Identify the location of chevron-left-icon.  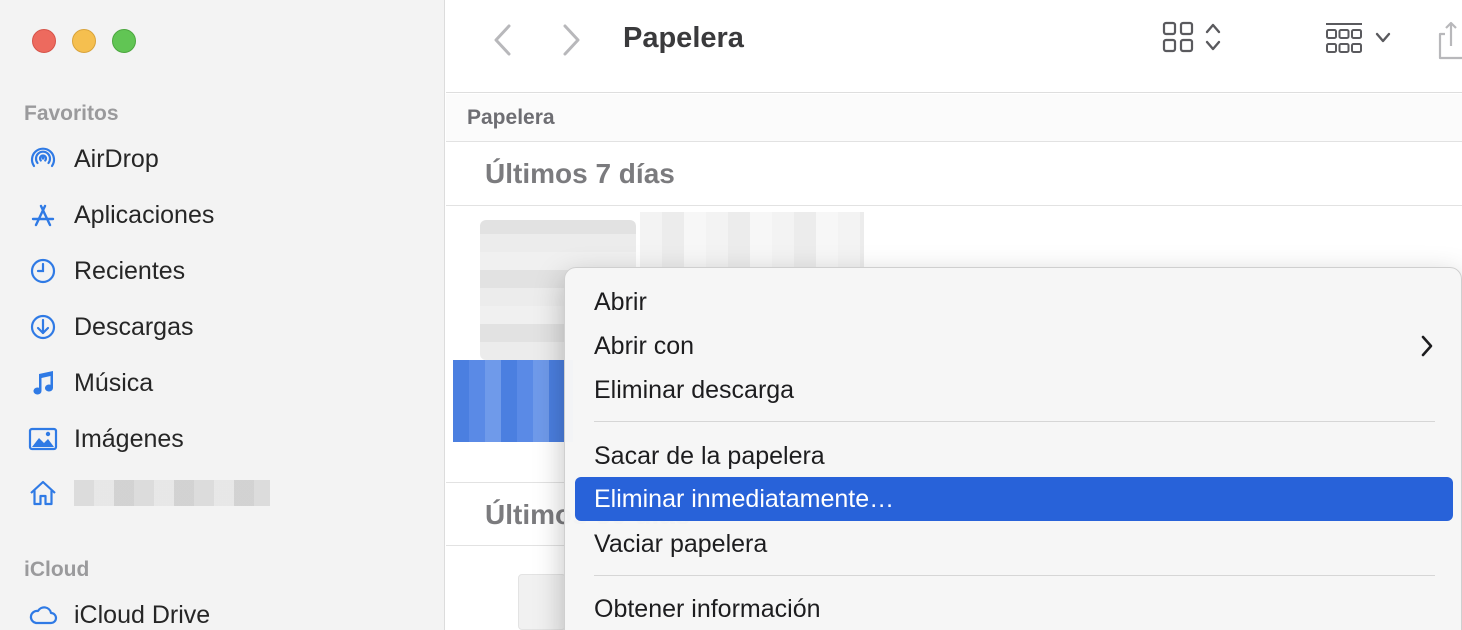
(502, 40).